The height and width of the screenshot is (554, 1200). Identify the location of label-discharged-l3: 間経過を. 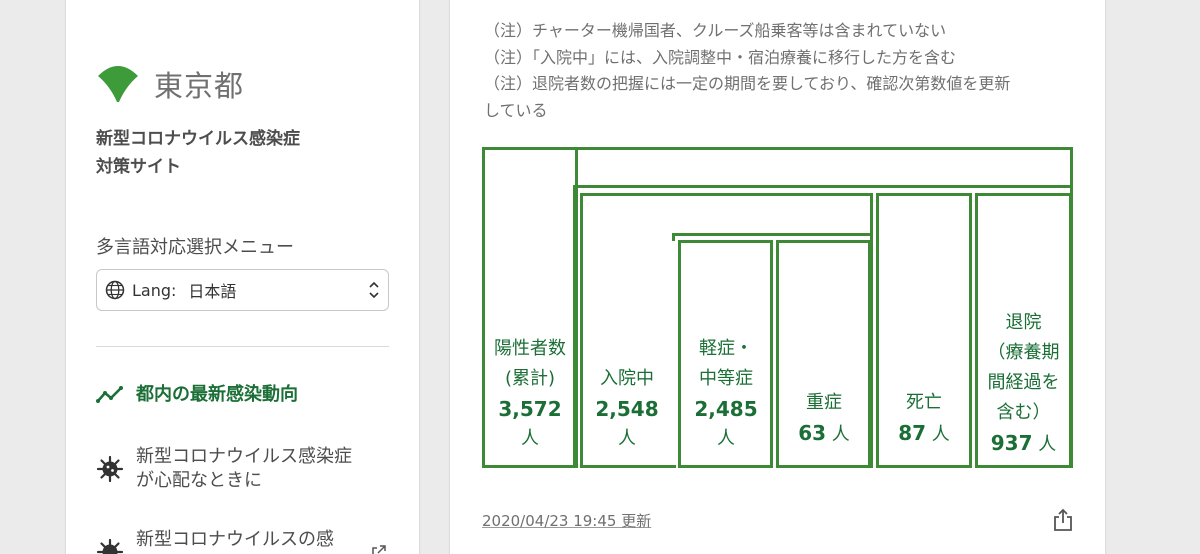
(1023, 382).